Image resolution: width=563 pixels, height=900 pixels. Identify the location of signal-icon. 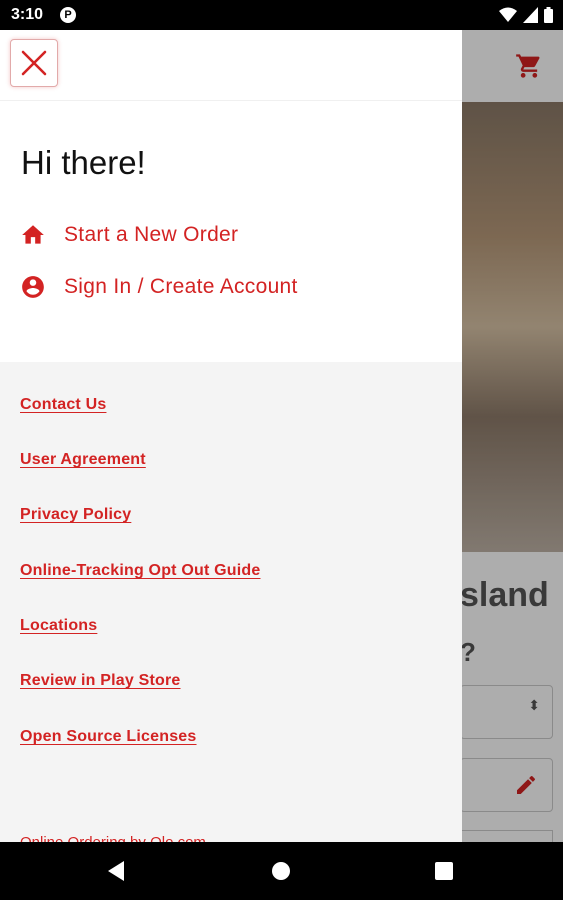
(530, 15).